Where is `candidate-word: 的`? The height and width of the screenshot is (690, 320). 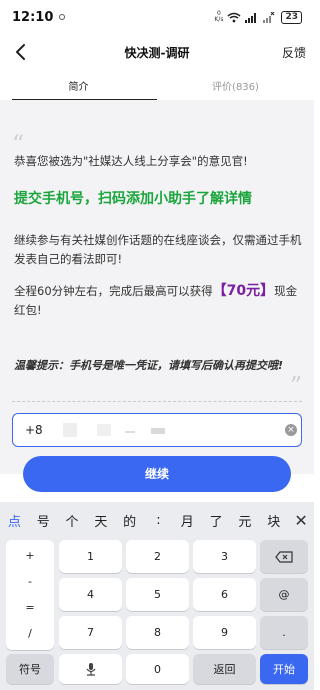
candidate-word: 的 is located at coordinates (129, 520).